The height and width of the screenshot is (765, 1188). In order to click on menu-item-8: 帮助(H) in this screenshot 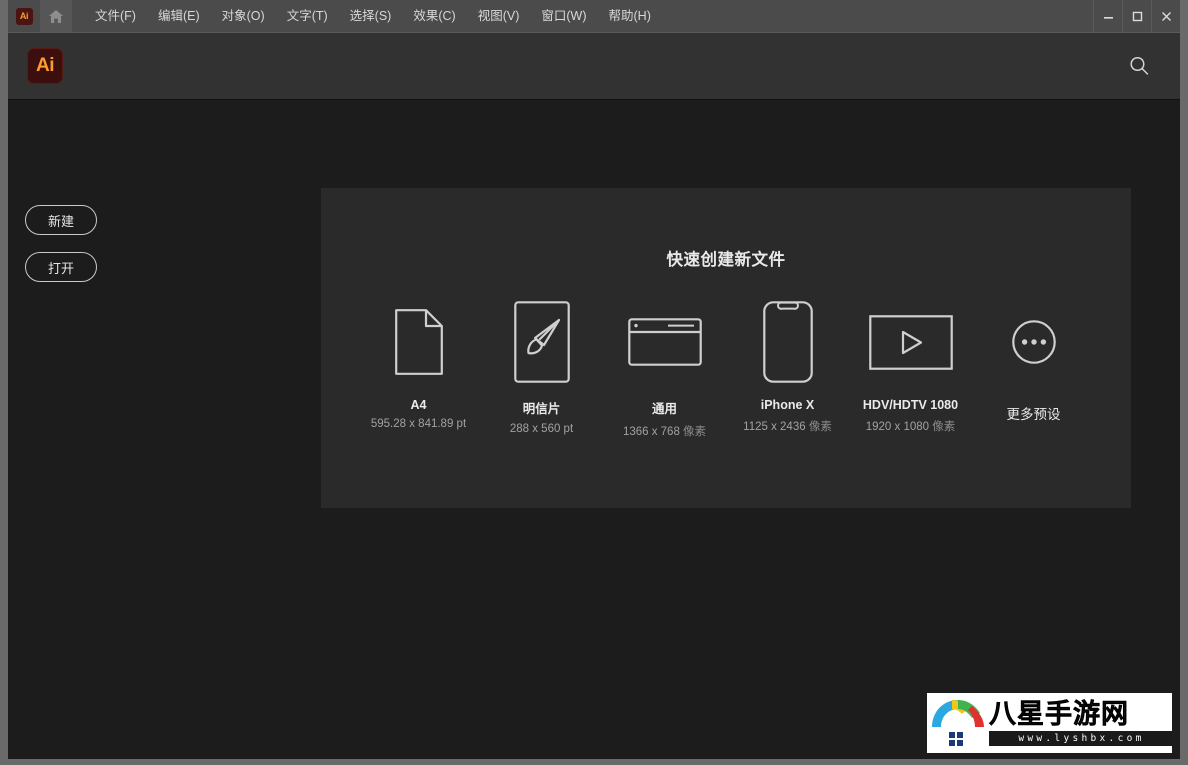, I will do `click(630, 16)`.